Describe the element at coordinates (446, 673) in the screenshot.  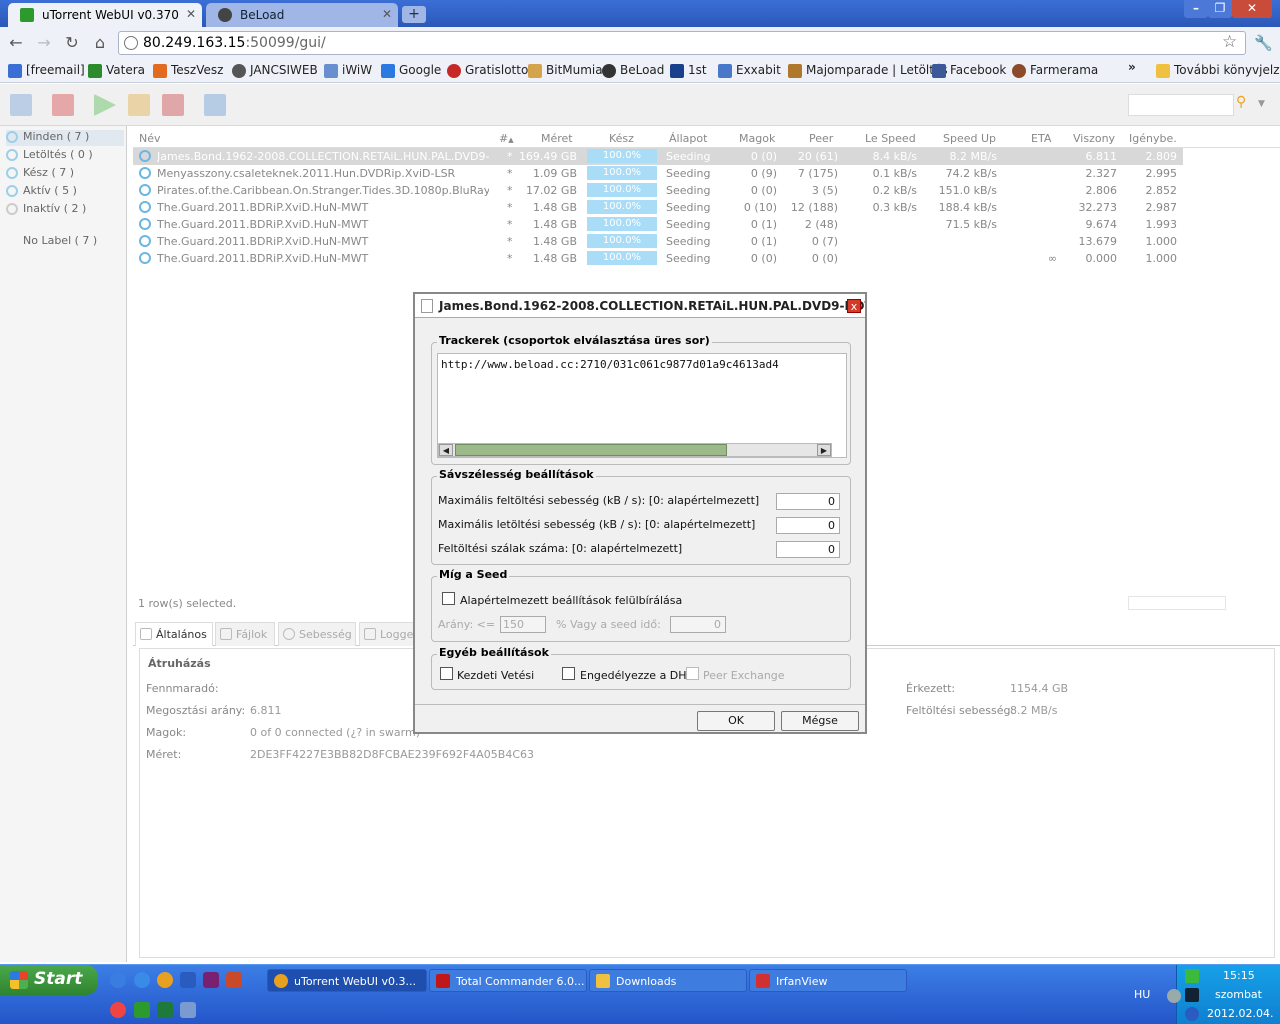
I see `initial-seeding-checkbox` at that location.